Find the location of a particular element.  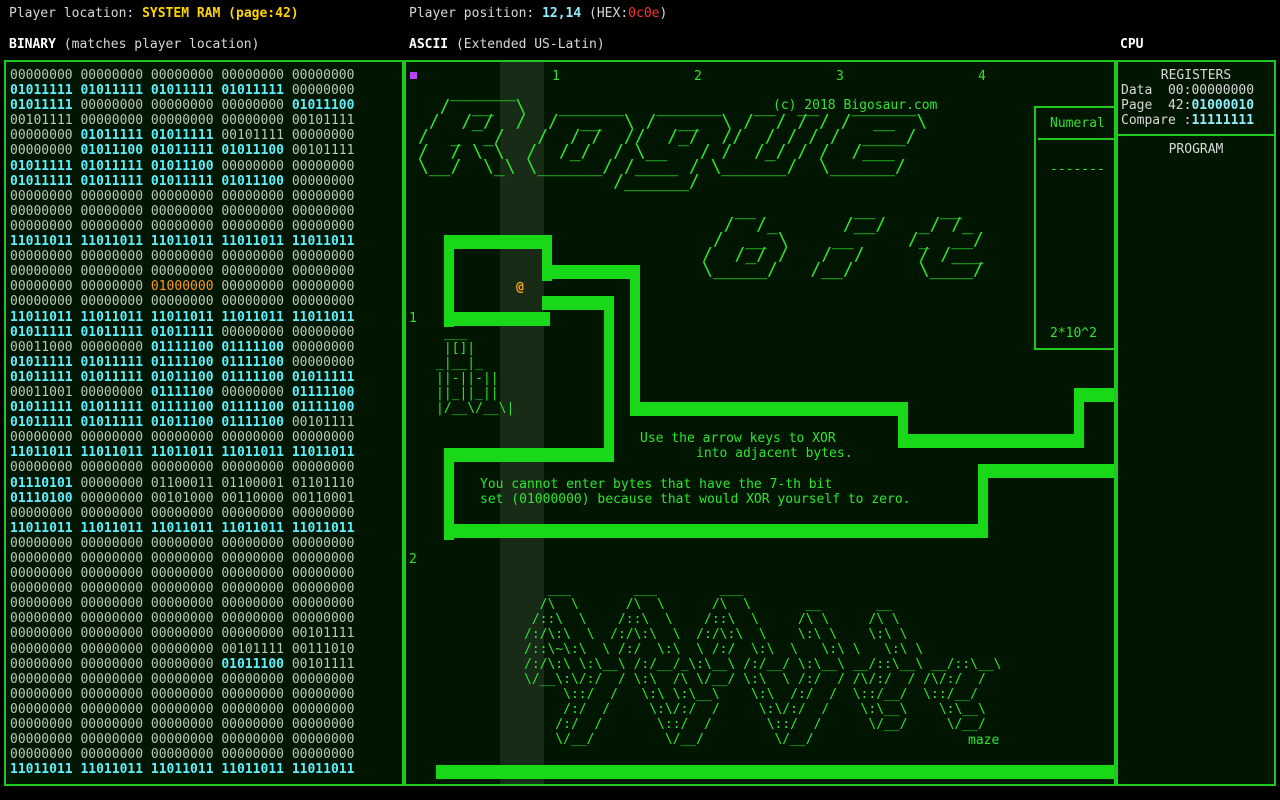

column-marker-3: 3 is located at coordinates (840, 76).